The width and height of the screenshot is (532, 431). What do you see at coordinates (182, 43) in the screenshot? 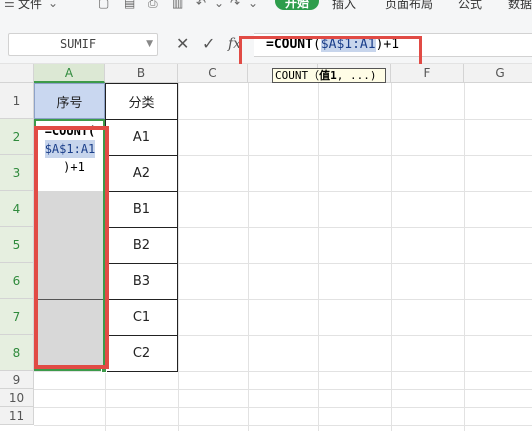
I see `cancel-icon: ✕` at bounding box center [182, 43].